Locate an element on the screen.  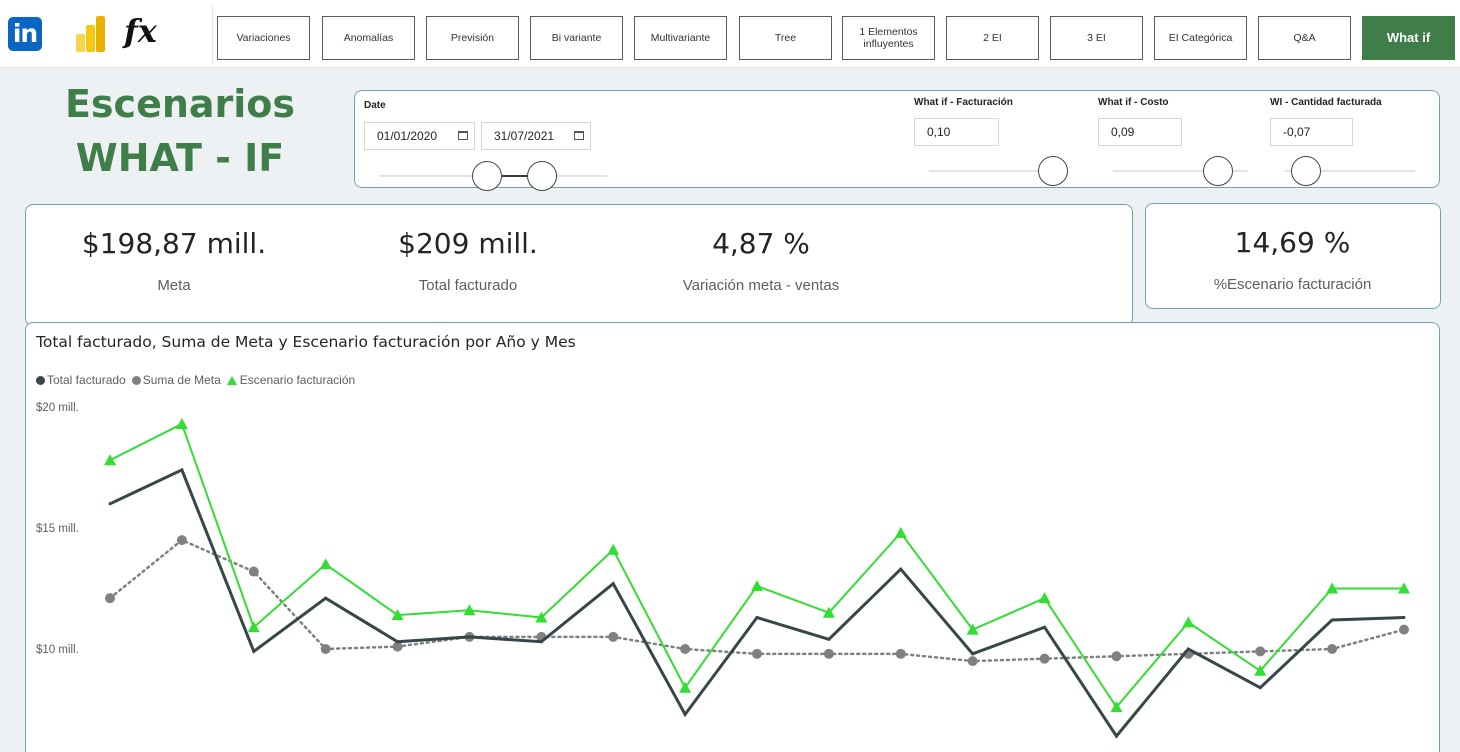
kpi-escenario-value: 14,69 % is located at coordinates (1292, 242).